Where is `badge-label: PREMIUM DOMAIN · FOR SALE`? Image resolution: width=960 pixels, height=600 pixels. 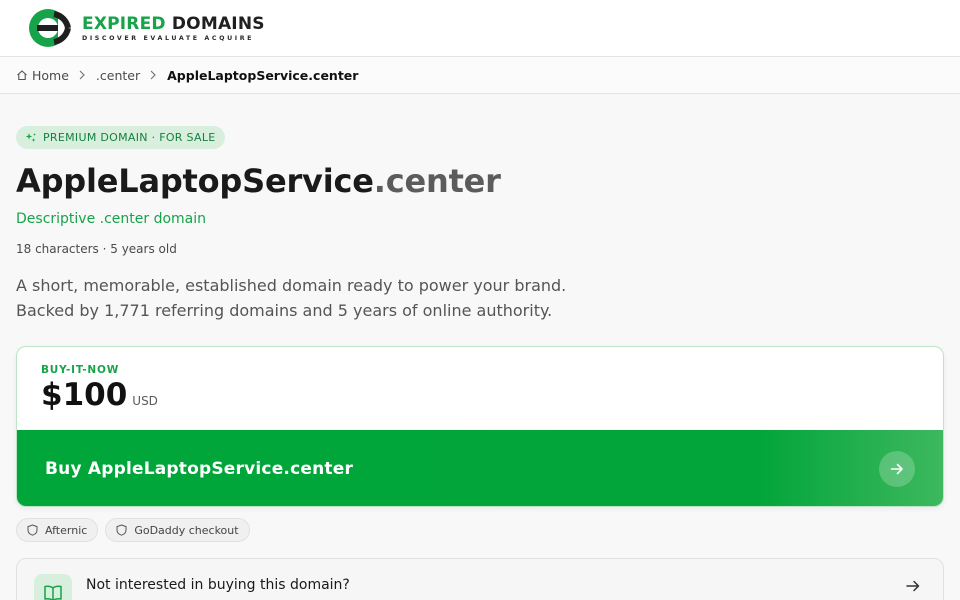 badge-label: PREMIUM DOMAIN · FOR SALE is located at coordinates (129, 137).